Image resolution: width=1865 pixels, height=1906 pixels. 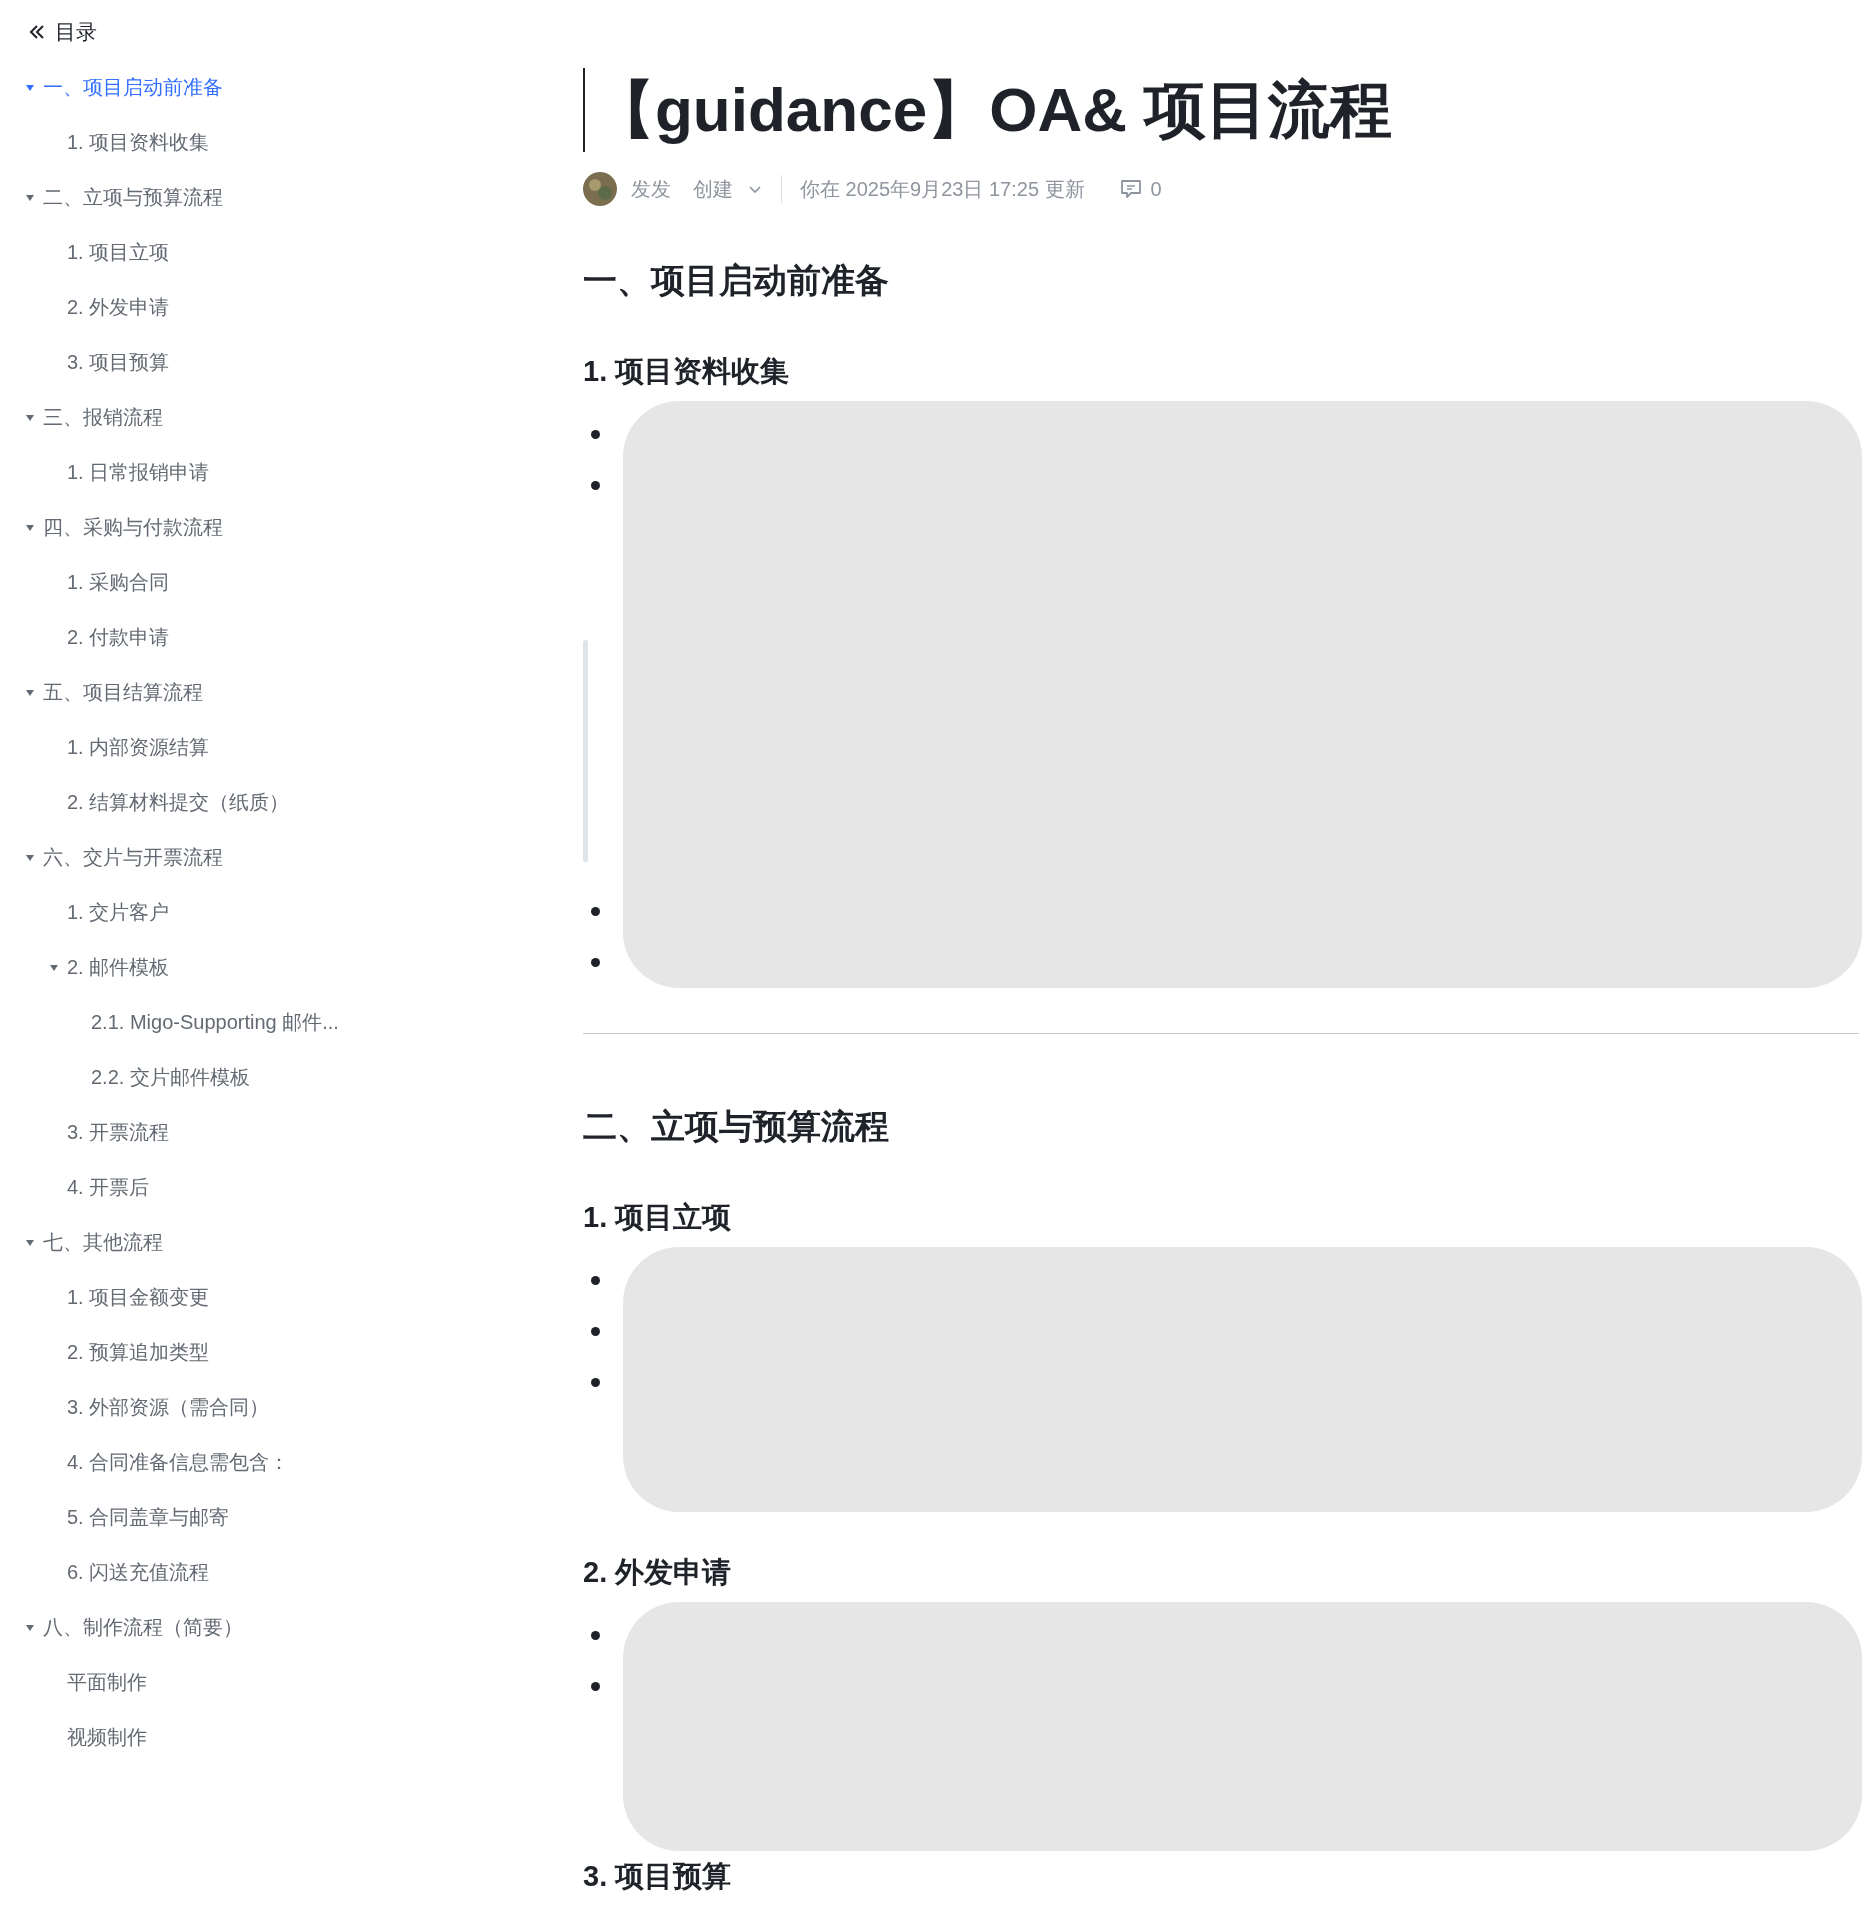 I want to click on section-heading: 一、项目启动前准备, so click(x=736, y=280).